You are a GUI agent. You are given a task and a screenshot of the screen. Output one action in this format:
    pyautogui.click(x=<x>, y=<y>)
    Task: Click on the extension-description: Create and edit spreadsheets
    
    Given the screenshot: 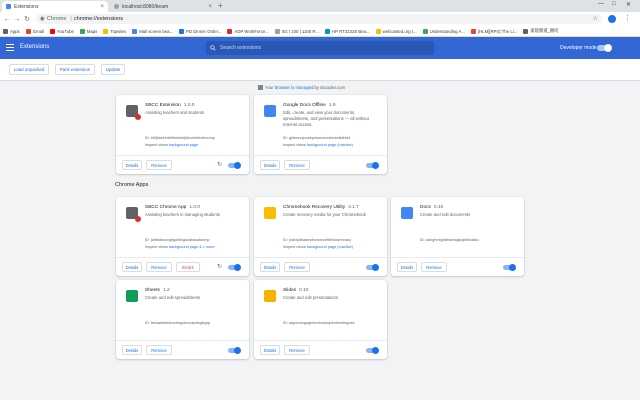 What is the action you would take?
    pyautogui.click(x=172, y=297)
    